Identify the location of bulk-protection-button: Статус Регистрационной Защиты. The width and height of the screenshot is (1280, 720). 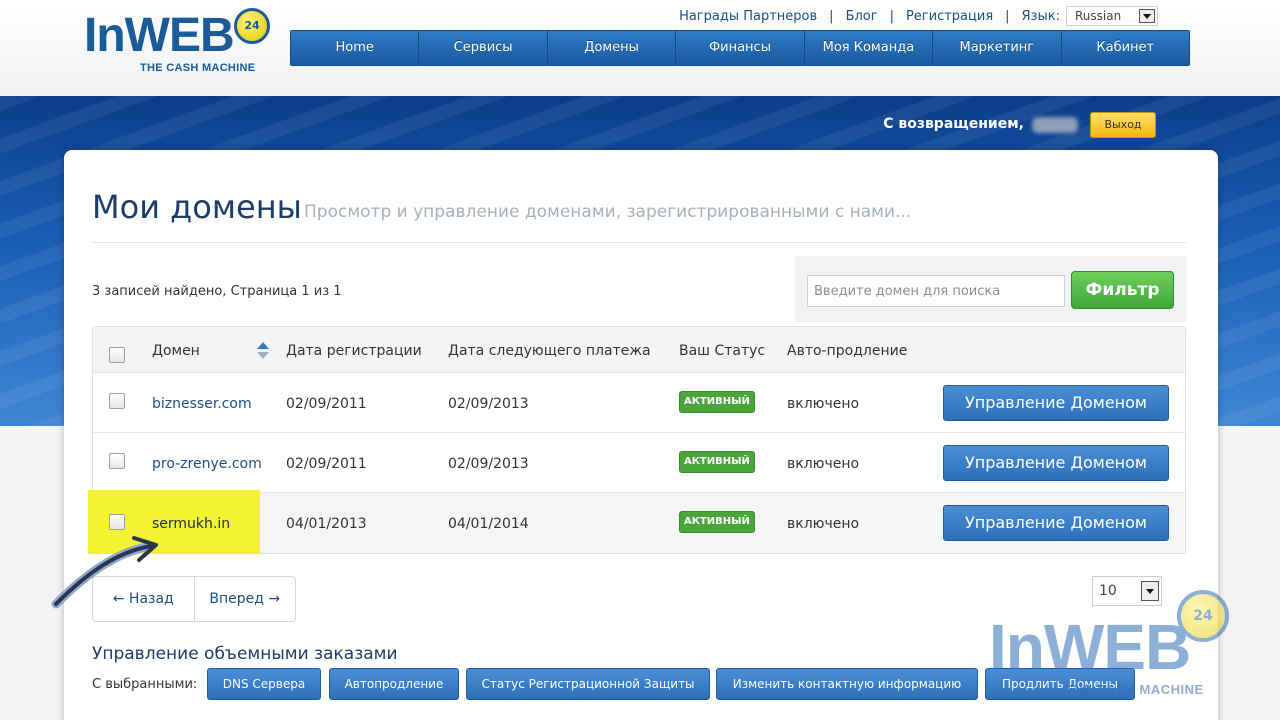
(588, 684).